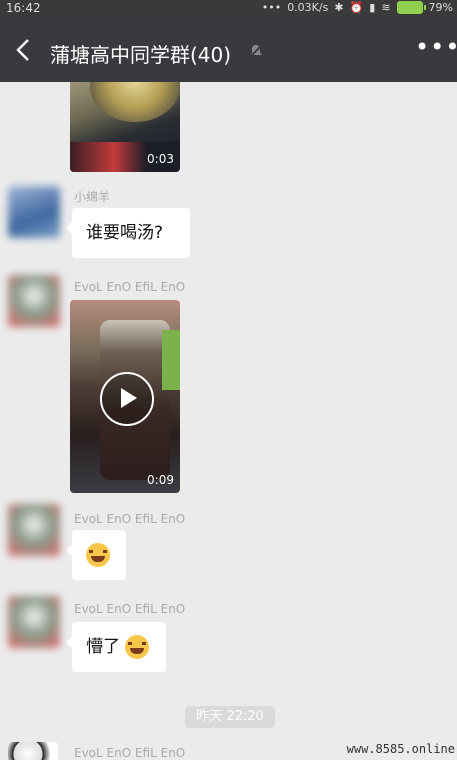 The image size is (457, 760). Describe the element at coordinates (372, 7) in the screenshot. I see `signal-icon: ▮` at that location.